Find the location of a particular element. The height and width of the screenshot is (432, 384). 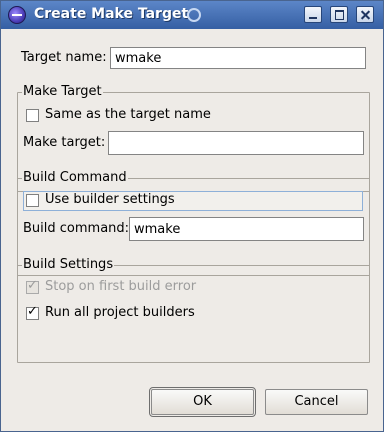

stop-on-first-error-checkbox is located at coordinates (32, 286).